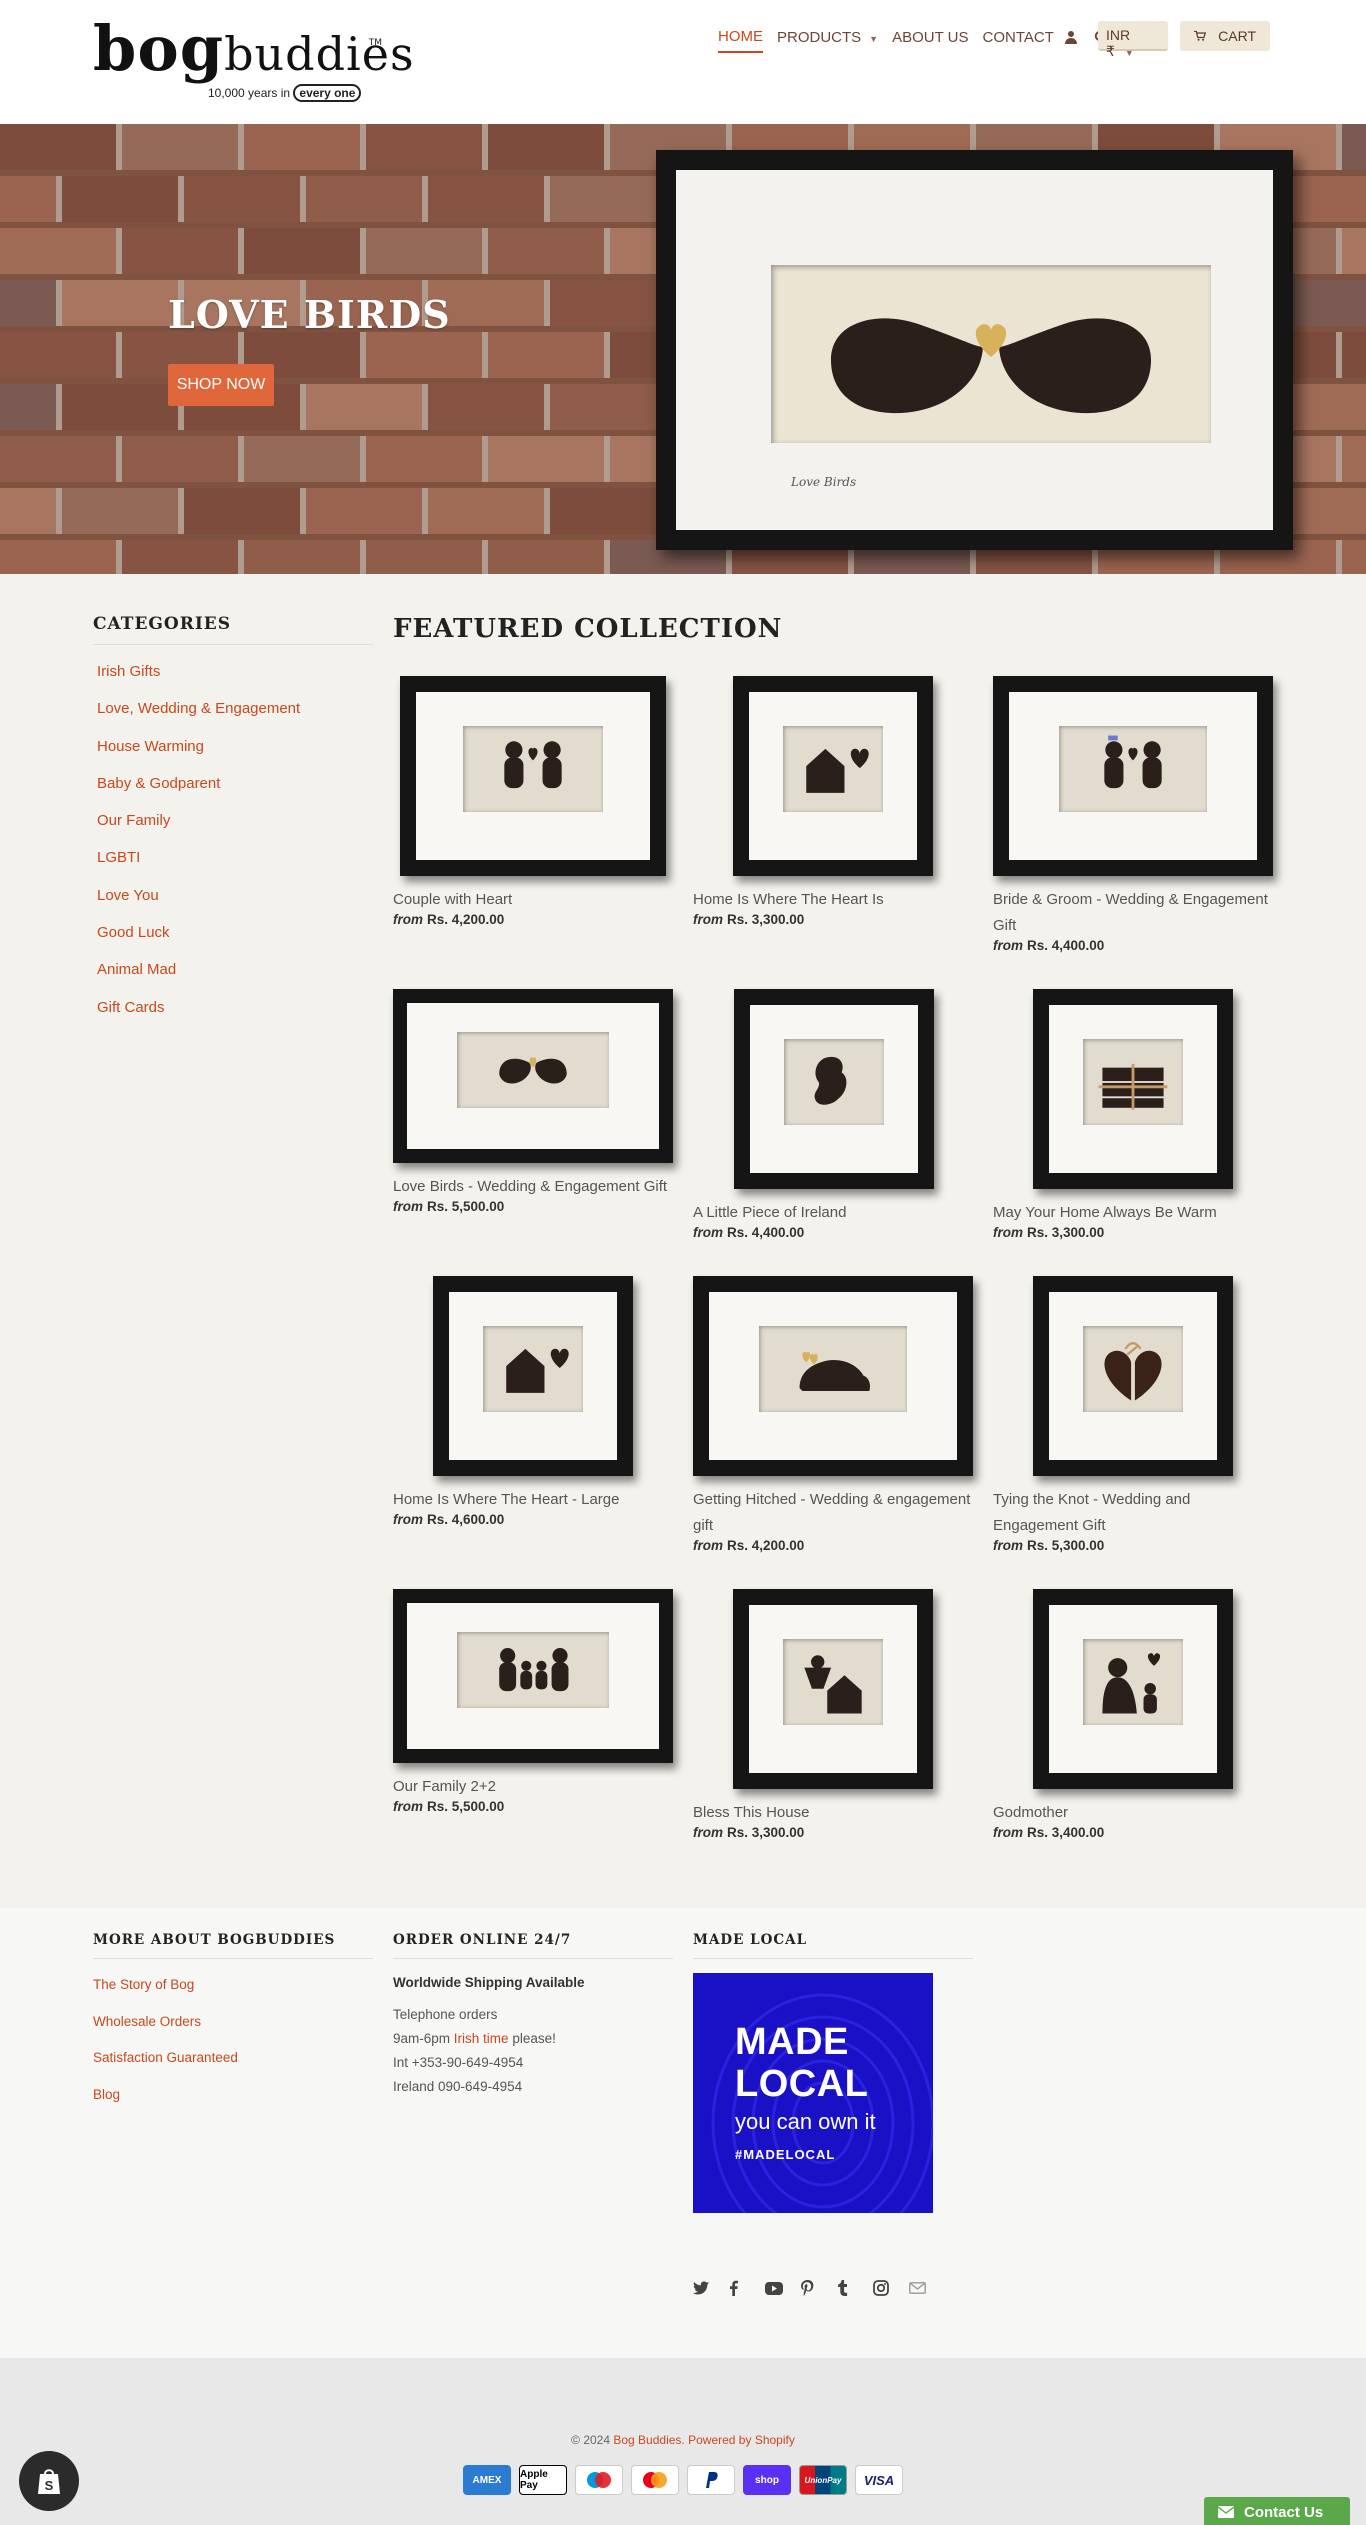 The height and width of the screenshot is (2525, 1366). Describe the element at coordinates (533, 1787) in the screenshot. I see `product-title: Our Family 2+2` at that location.